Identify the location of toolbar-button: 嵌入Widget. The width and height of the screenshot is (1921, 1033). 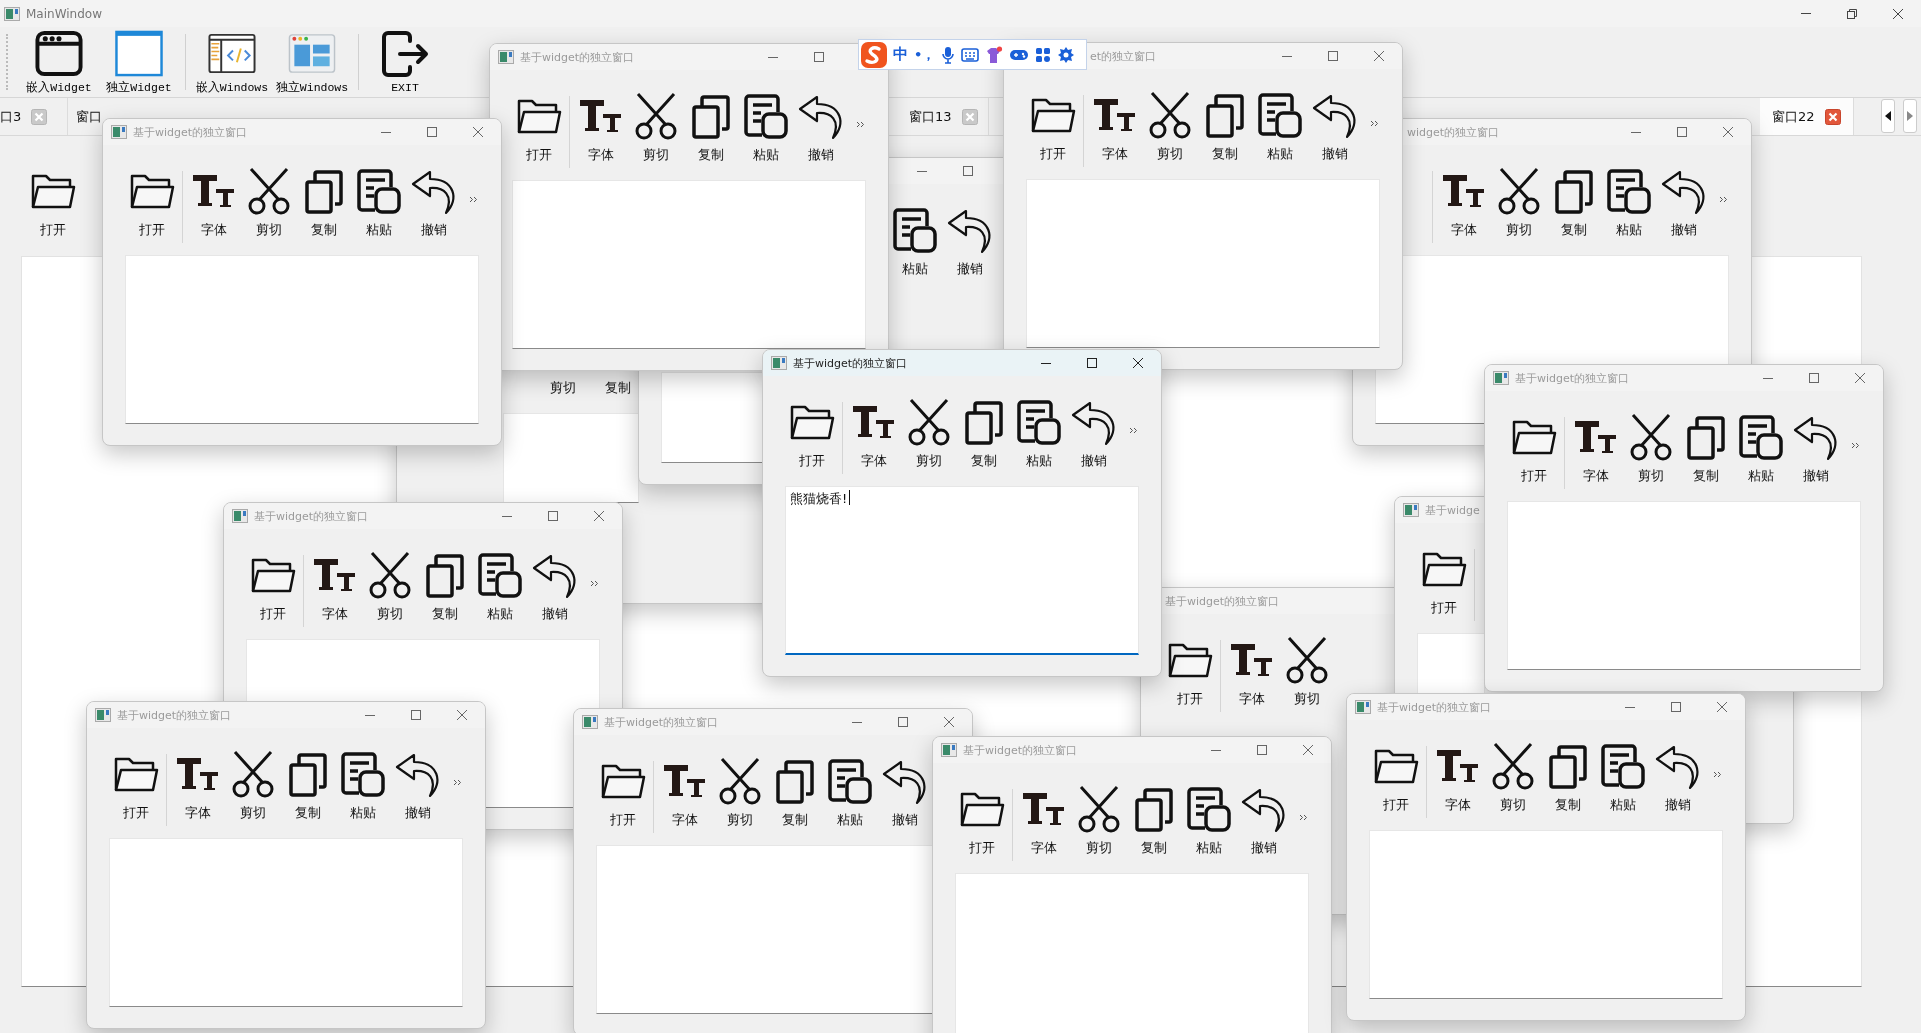
(59, 62).